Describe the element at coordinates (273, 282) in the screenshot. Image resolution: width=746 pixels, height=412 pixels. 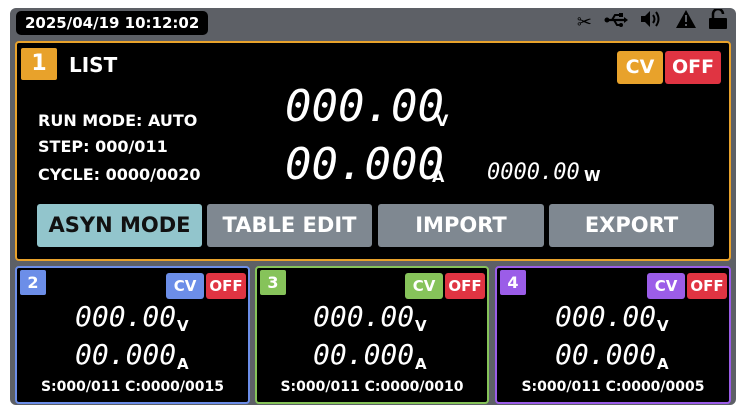
I see `channel-3-number: 3` at that location.